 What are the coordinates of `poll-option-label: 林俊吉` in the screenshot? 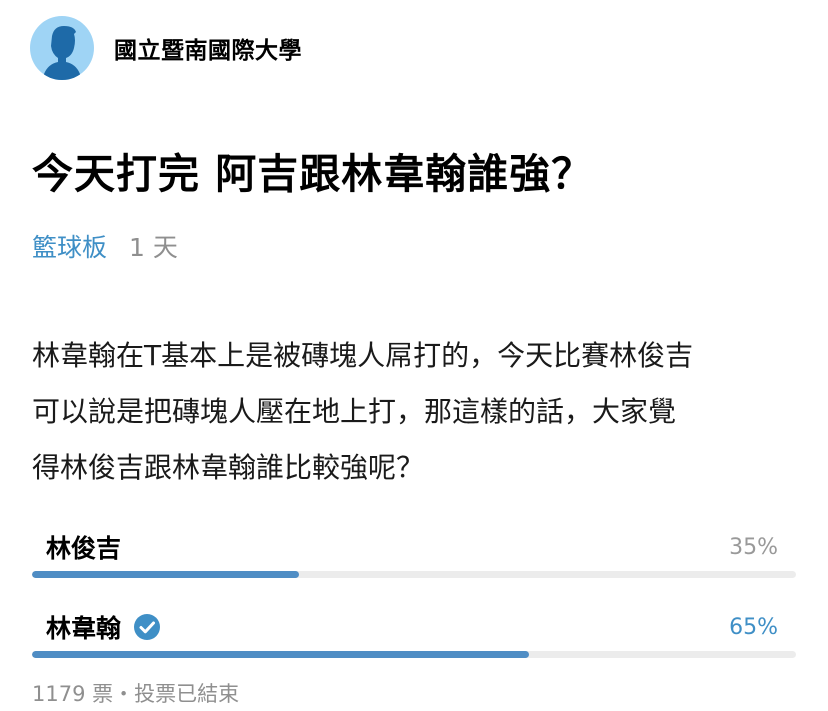 It's located at (84, 548).